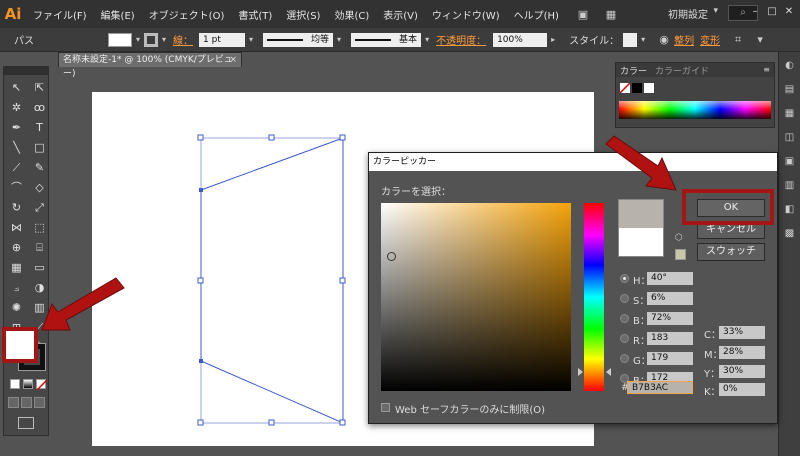  Describe the element at coordinates (684, 39) in the screenshot. I see `align-link: 整列` at that location.